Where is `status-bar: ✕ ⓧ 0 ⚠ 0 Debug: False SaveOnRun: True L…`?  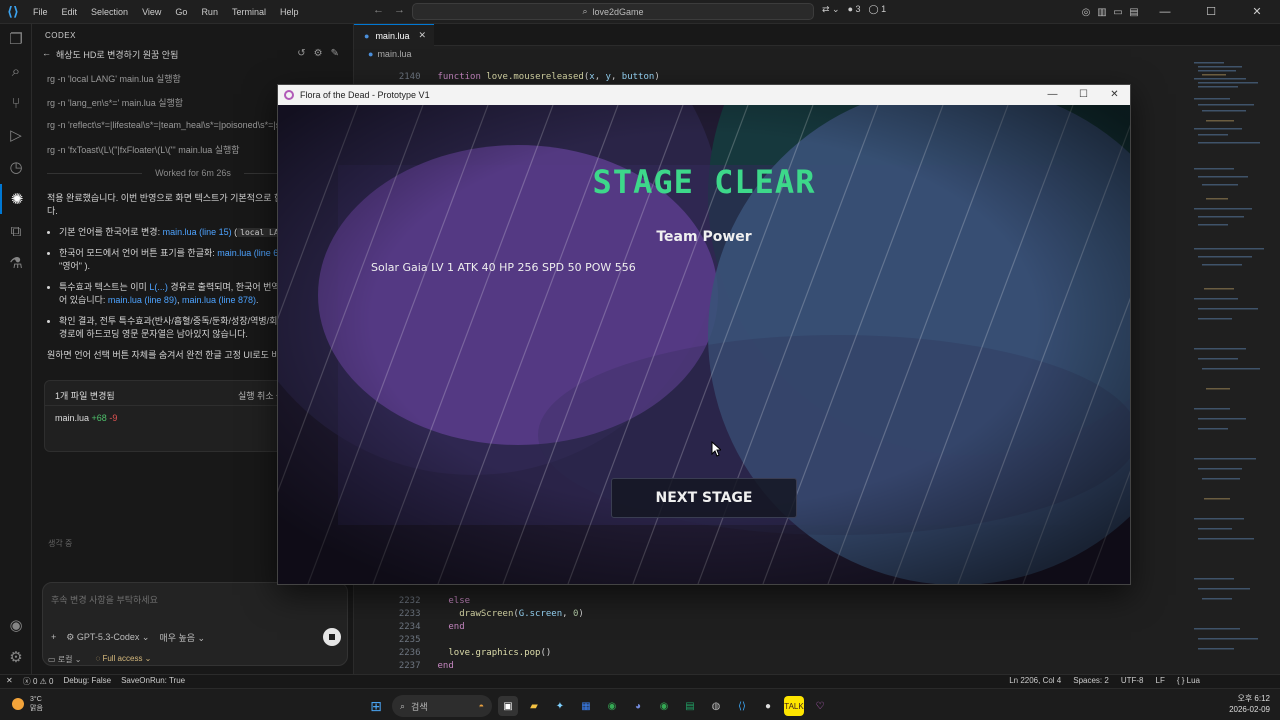
status-bar: ✕ ⓧ 0 ⚠ 0 Debug: False SaveOnRun: True L… is located at coordinates (640, 681).